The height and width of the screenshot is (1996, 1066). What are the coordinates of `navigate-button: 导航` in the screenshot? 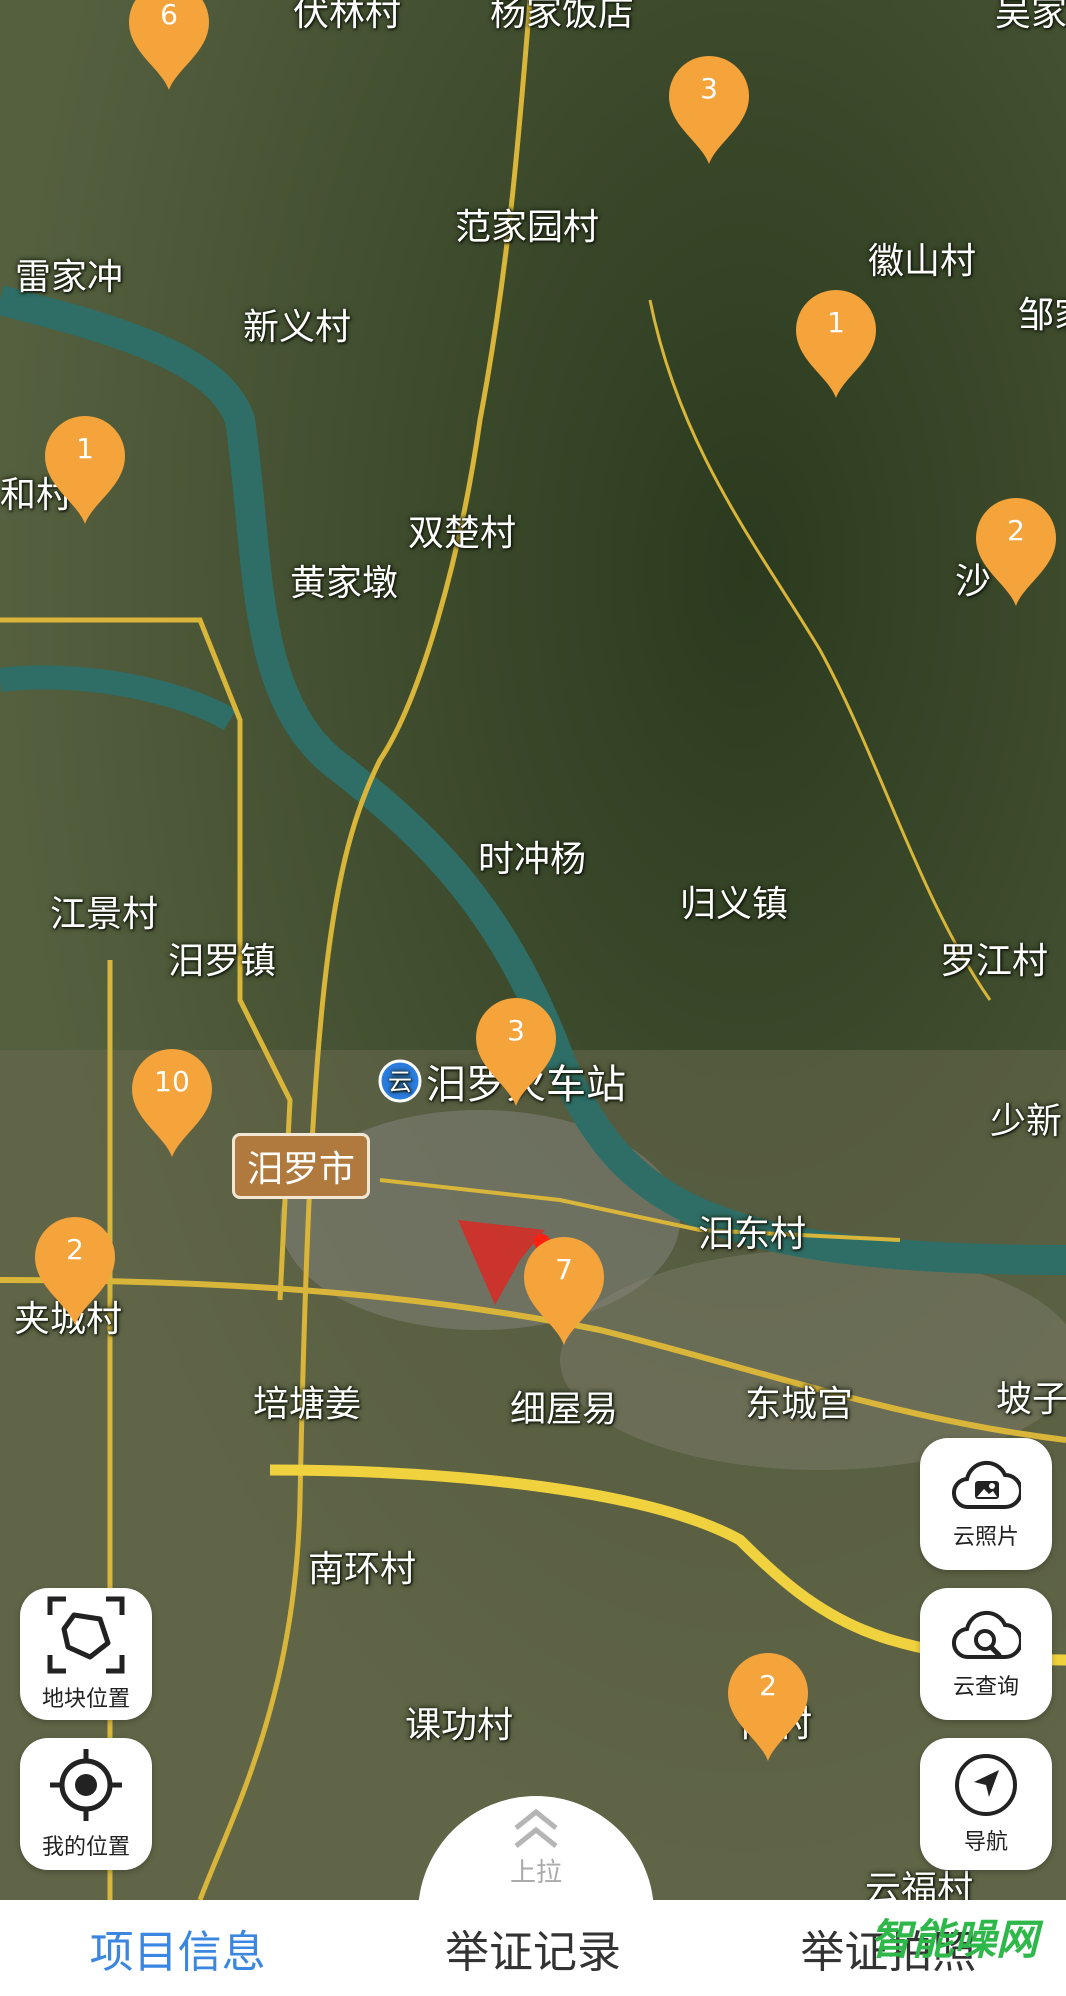 It's located at (986, 1804).